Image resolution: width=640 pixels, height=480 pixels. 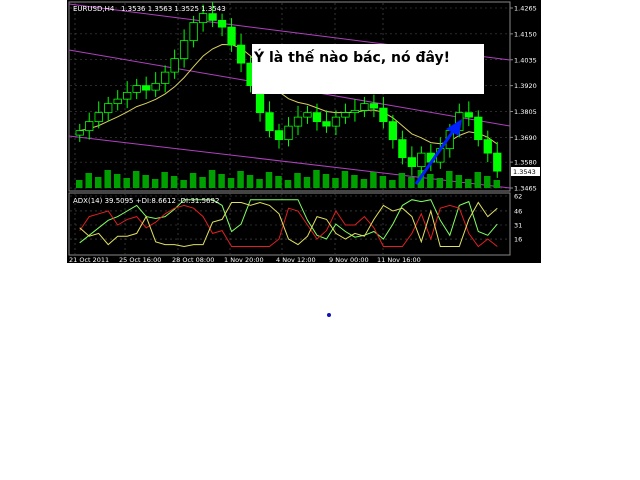 What do you see at coordinates (329, 315) in the screenshot?
I see `blue-dot` at bounding box center [329, 315].